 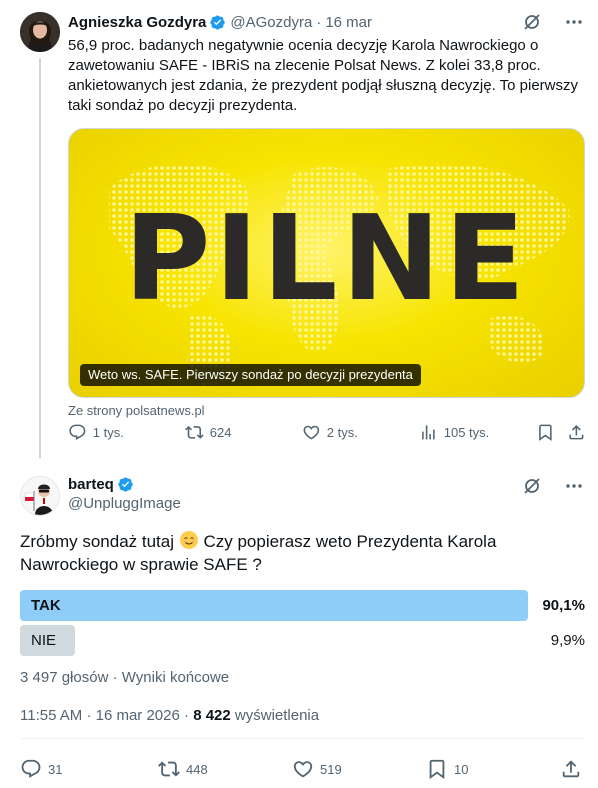 I want to click on divider, so click(x=302, y=738).